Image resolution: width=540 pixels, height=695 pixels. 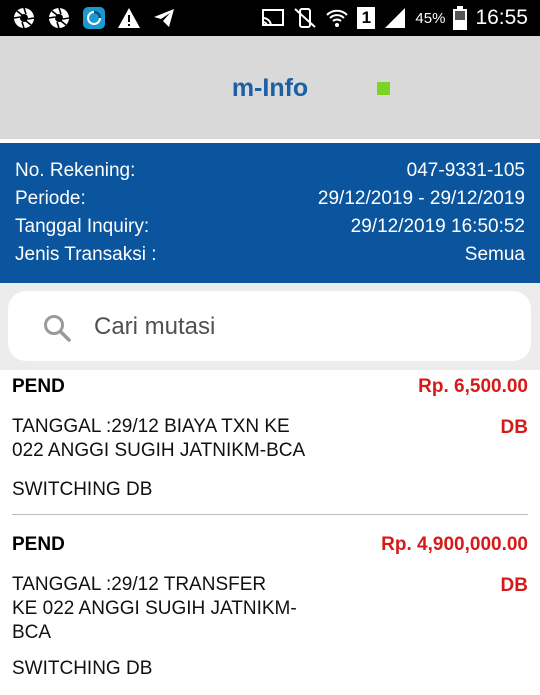 I want to click on search-input, so click(x=304, y=327).